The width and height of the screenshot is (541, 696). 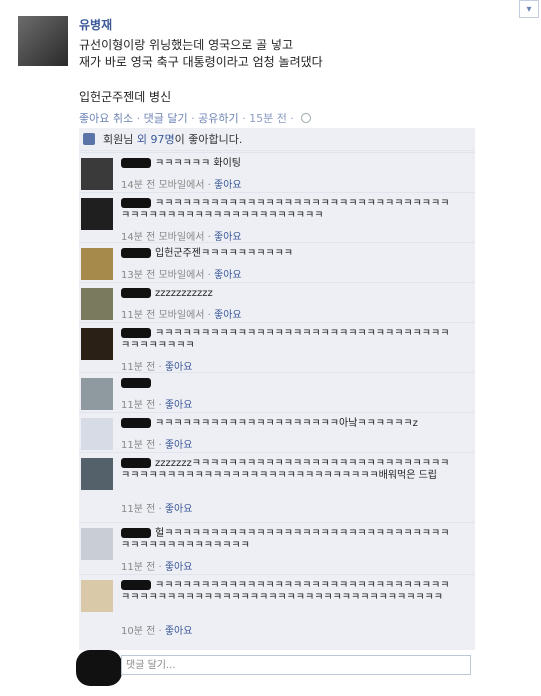 I want to click on thumbs-up-icon, so click(x=89, y=139).